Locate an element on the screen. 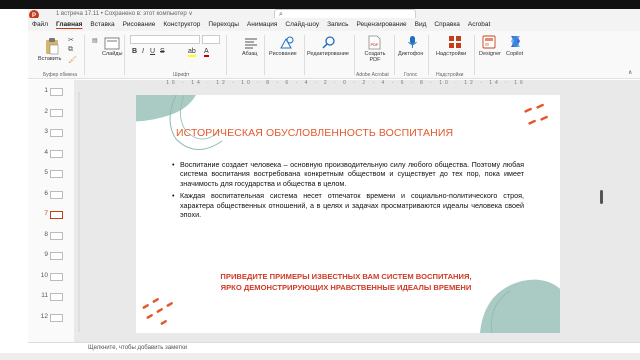  font-color-icon: A is located at coordinates (206, 52).